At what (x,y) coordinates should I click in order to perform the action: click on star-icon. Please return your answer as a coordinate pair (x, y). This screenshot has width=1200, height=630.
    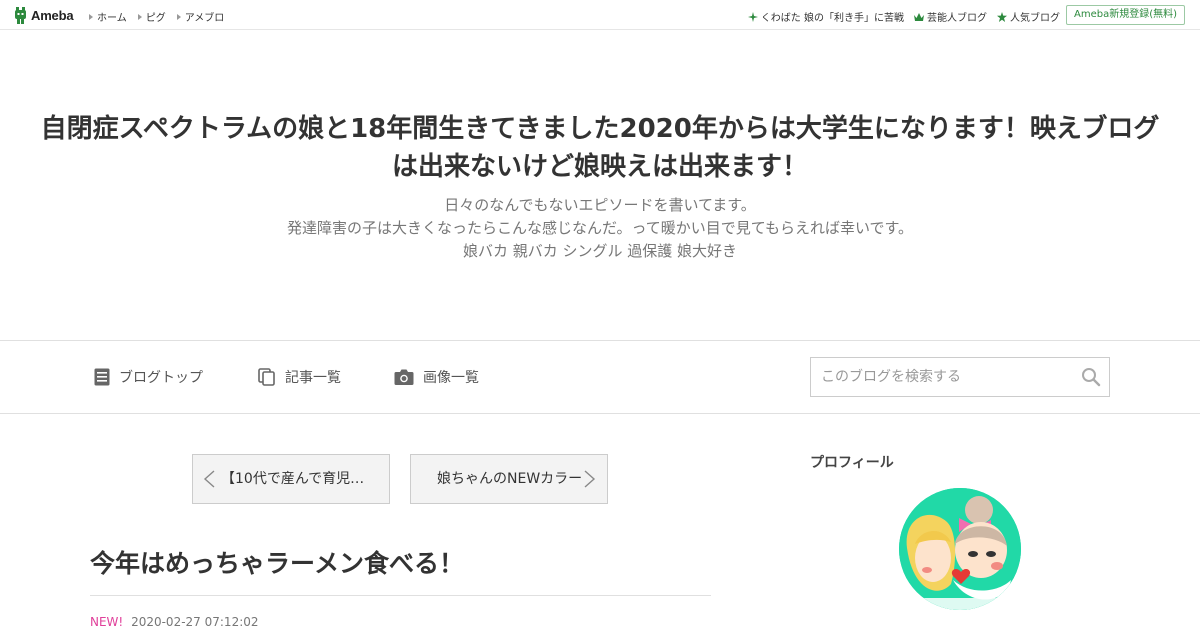
    Looking at the image, I should click on (1002, 16).